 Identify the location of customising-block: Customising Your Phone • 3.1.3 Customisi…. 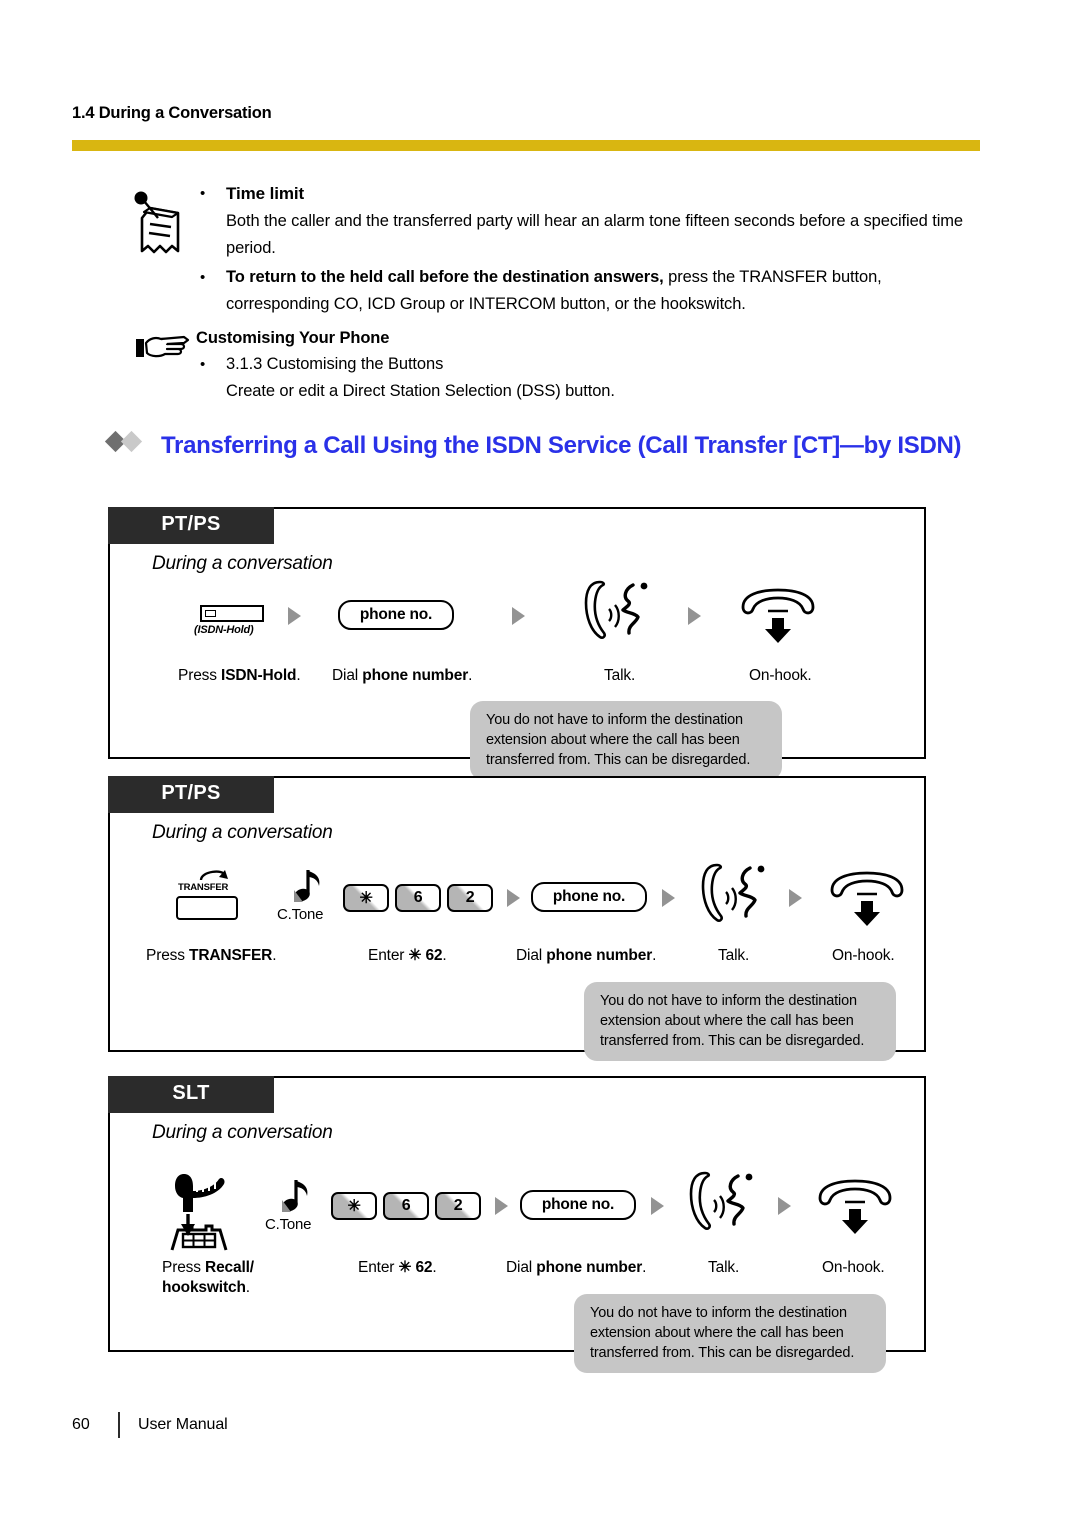
(558, 366).